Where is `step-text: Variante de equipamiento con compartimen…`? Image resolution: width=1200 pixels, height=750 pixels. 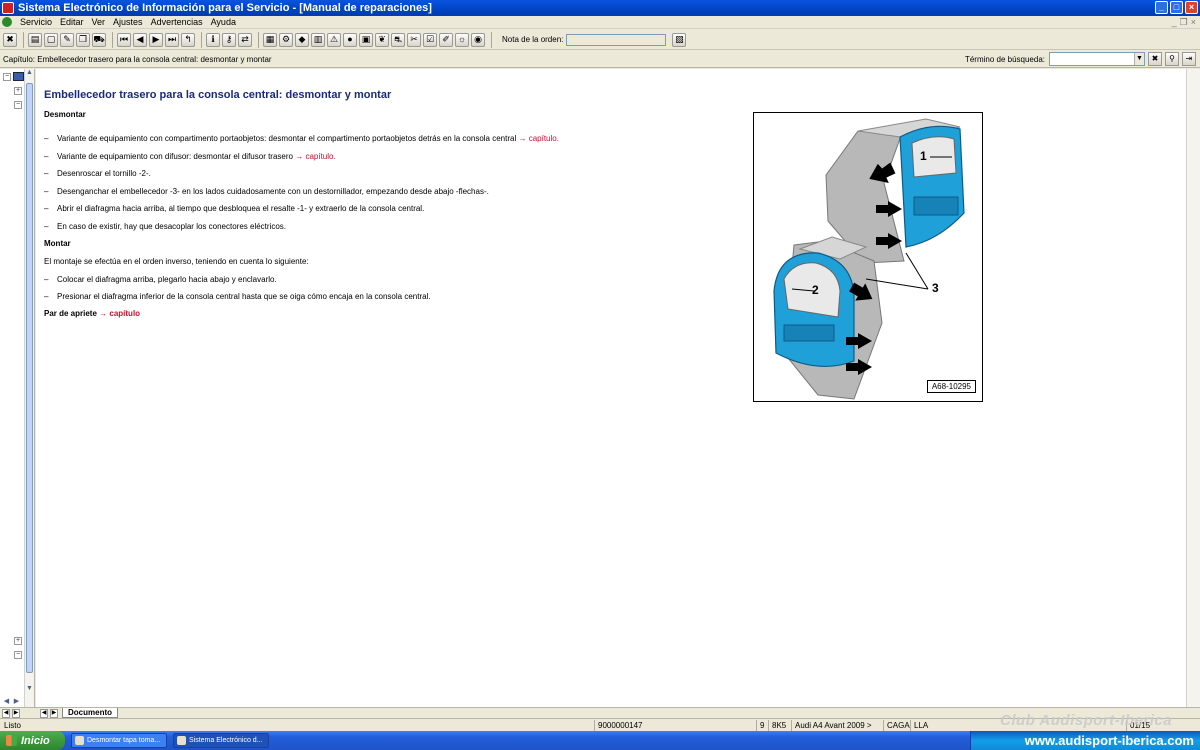
step-text: Variante de equipamiento con compartimen… is located at coordinates (287, 138).